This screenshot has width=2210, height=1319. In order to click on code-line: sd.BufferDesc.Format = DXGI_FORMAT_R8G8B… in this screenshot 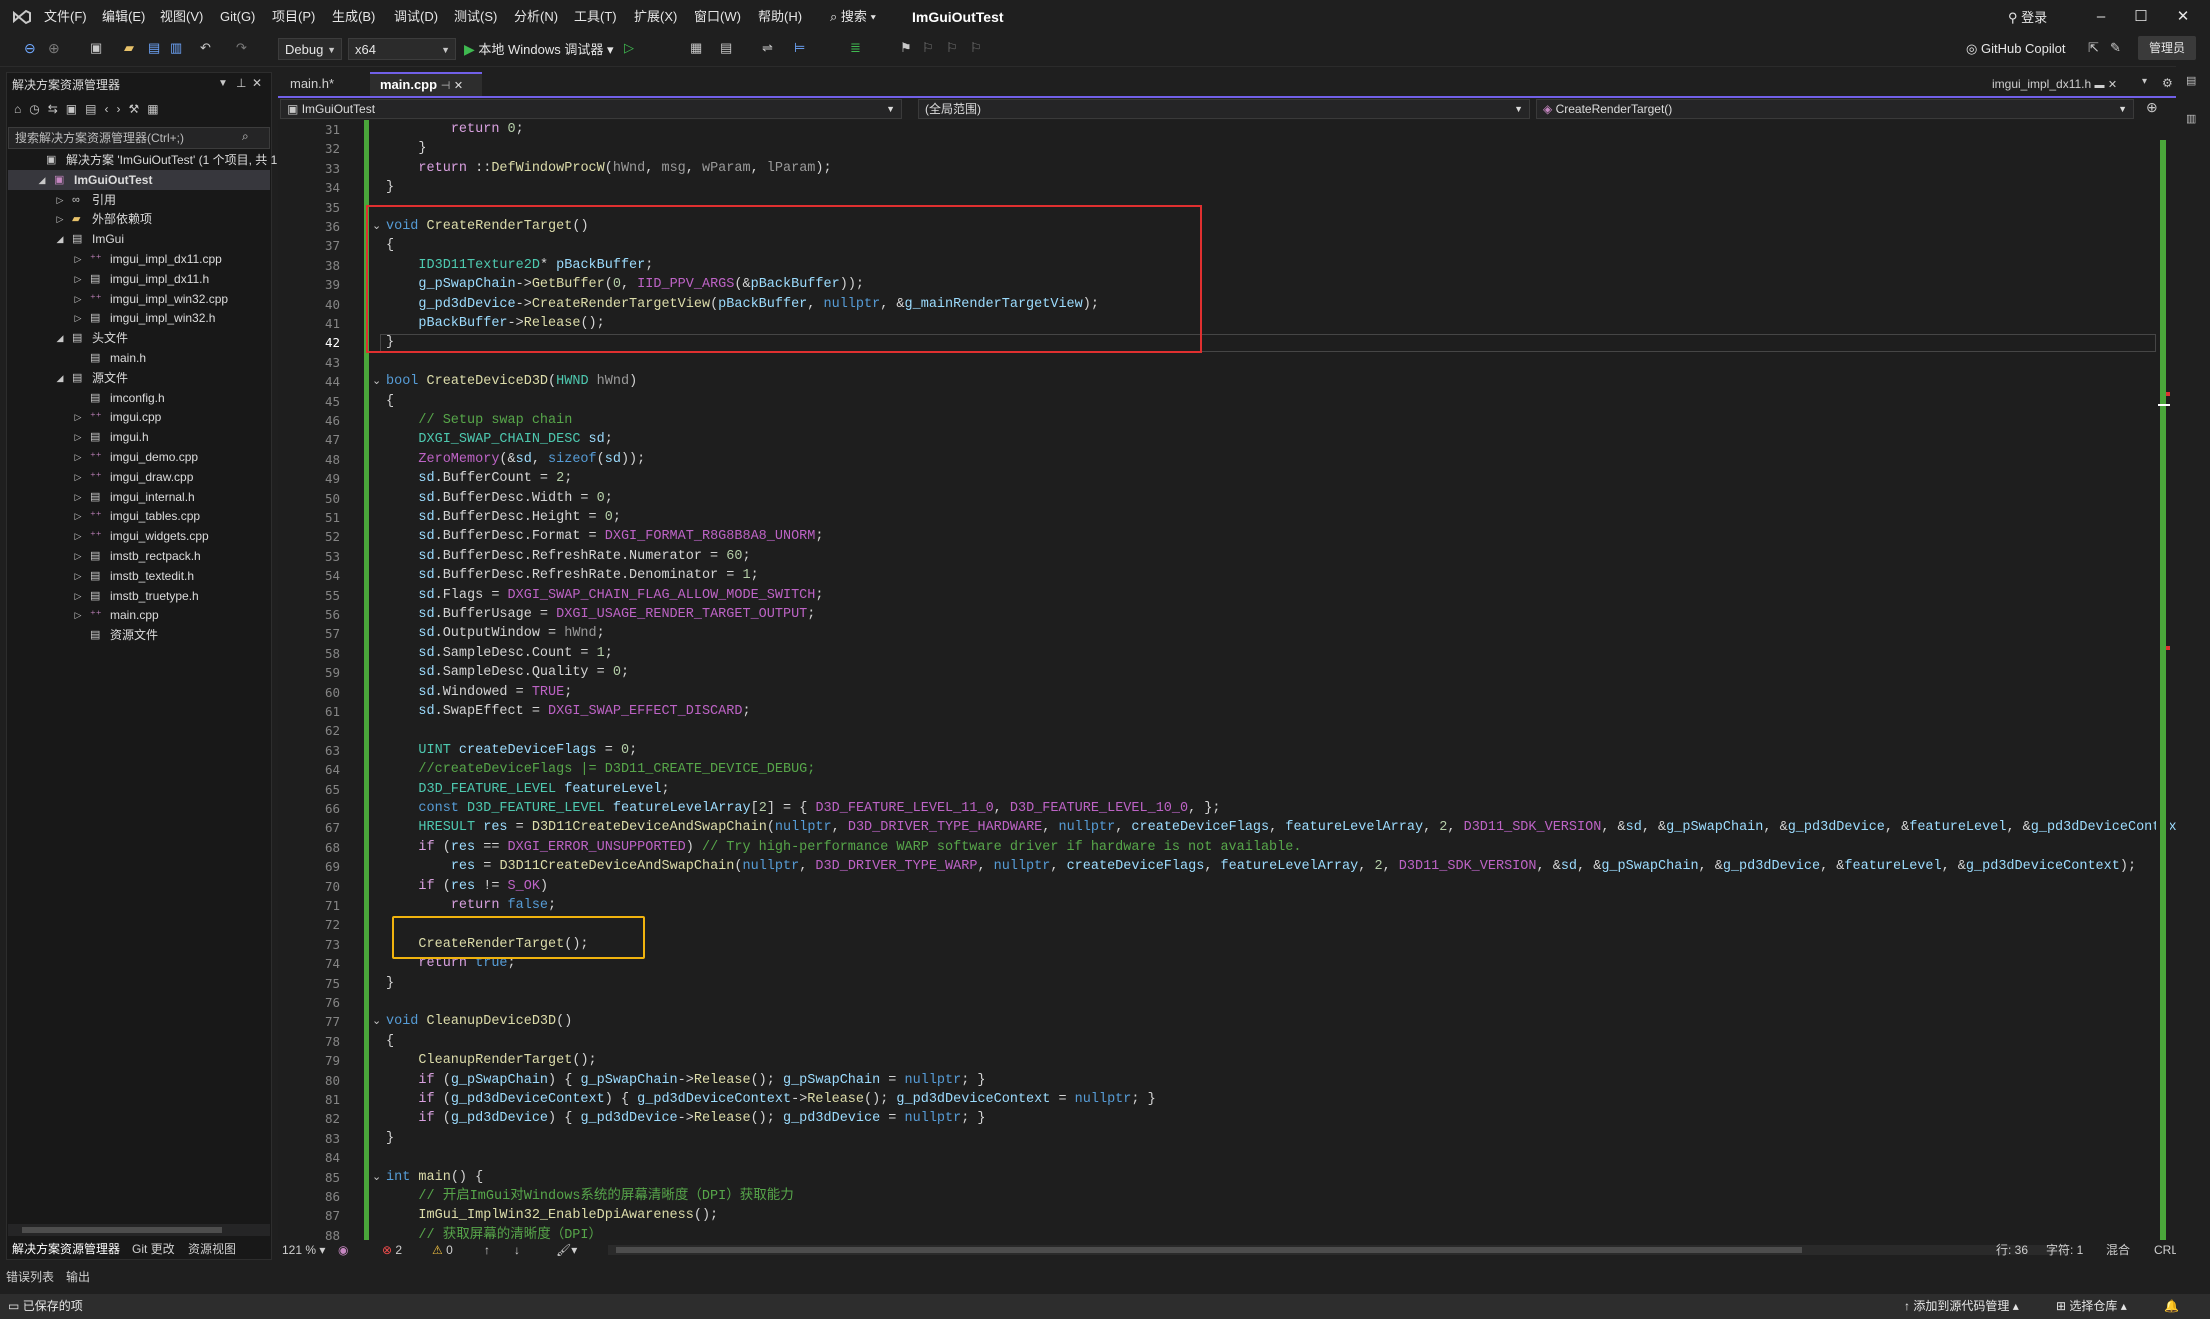, I will do `click(604, 536)`.